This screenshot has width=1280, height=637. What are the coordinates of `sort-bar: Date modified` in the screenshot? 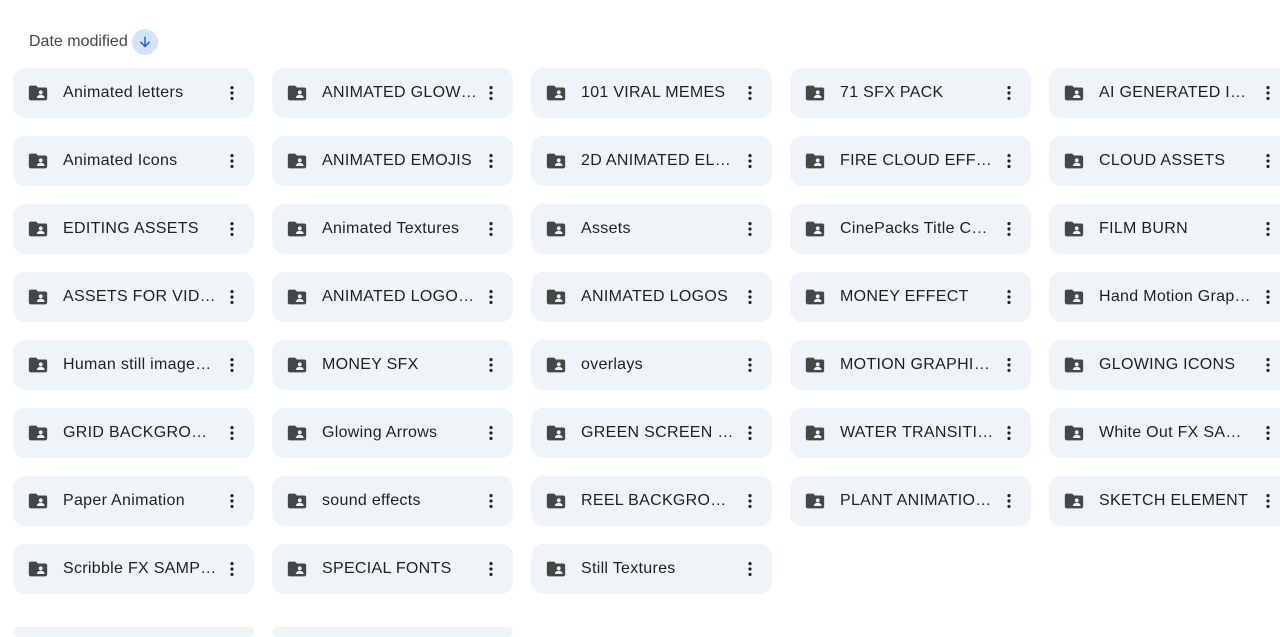 It's located at (93, 42).